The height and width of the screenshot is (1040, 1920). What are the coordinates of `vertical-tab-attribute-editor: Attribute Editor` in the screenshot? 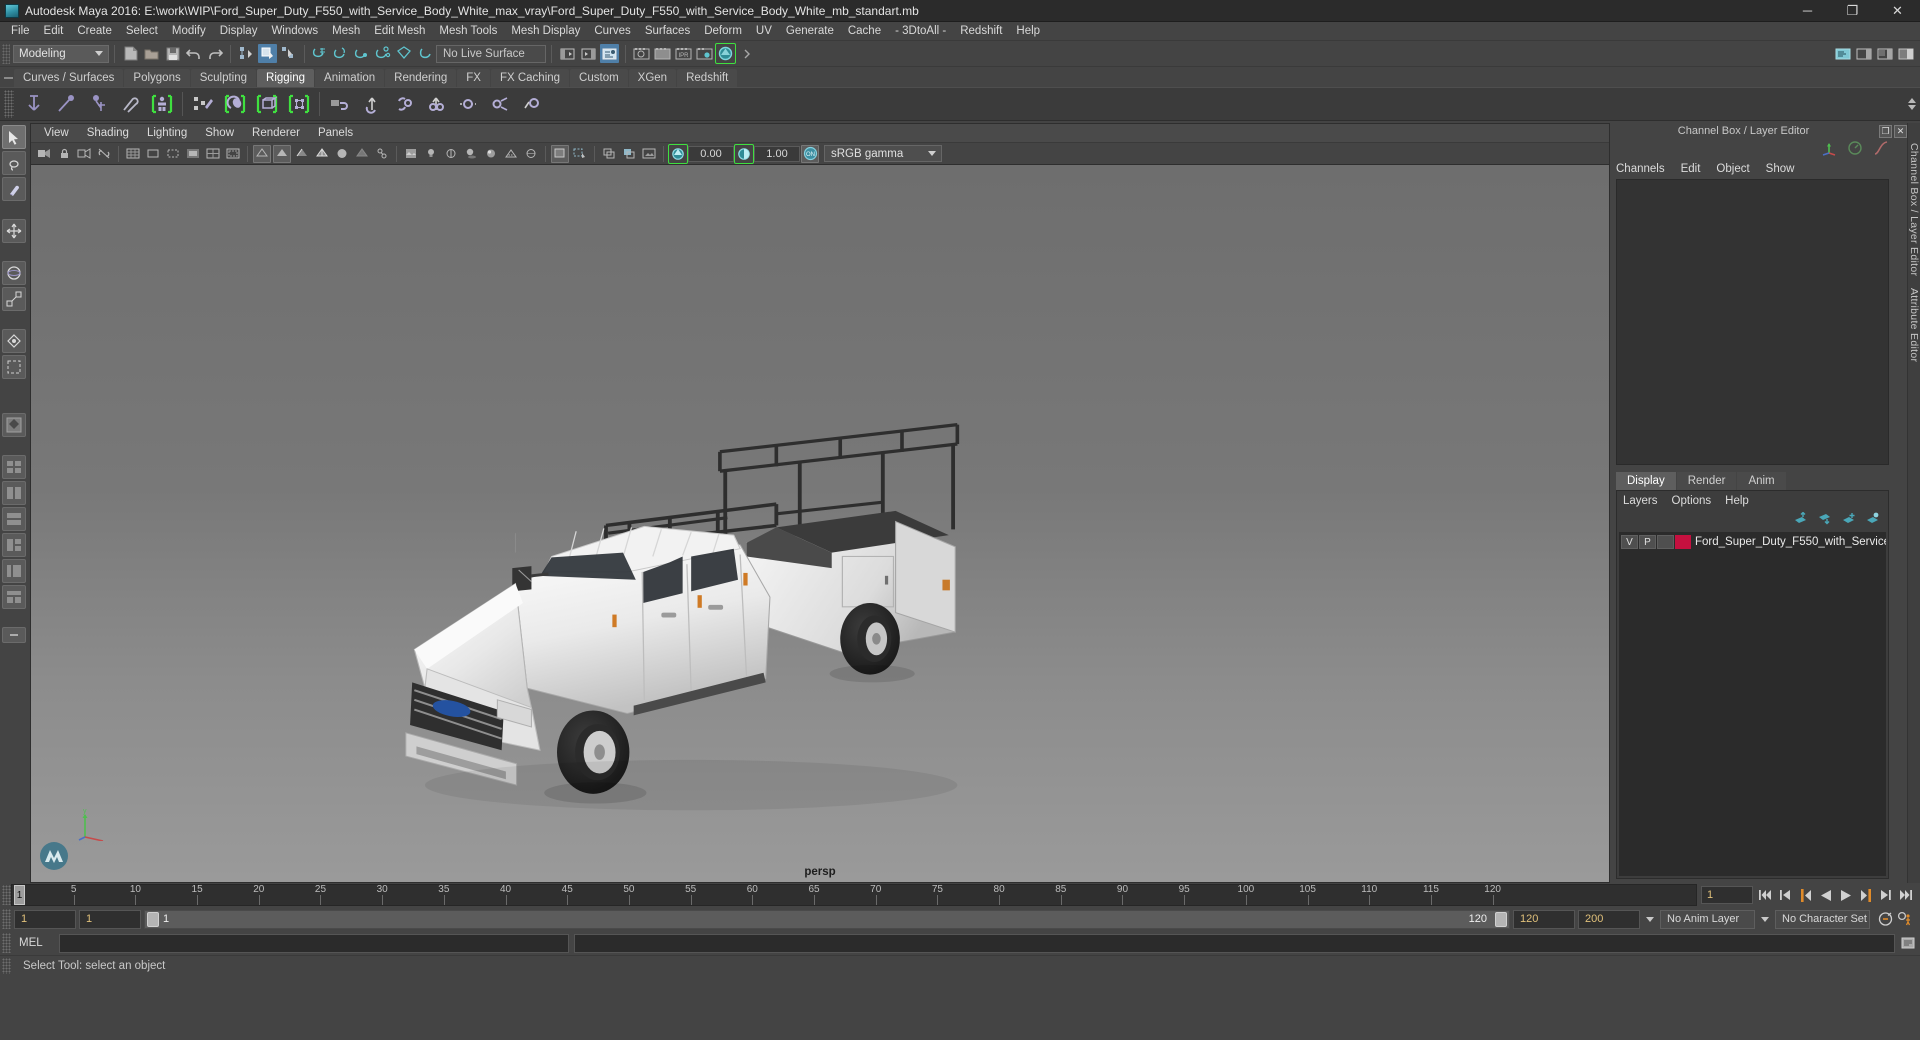 It's located at (1914, 325).